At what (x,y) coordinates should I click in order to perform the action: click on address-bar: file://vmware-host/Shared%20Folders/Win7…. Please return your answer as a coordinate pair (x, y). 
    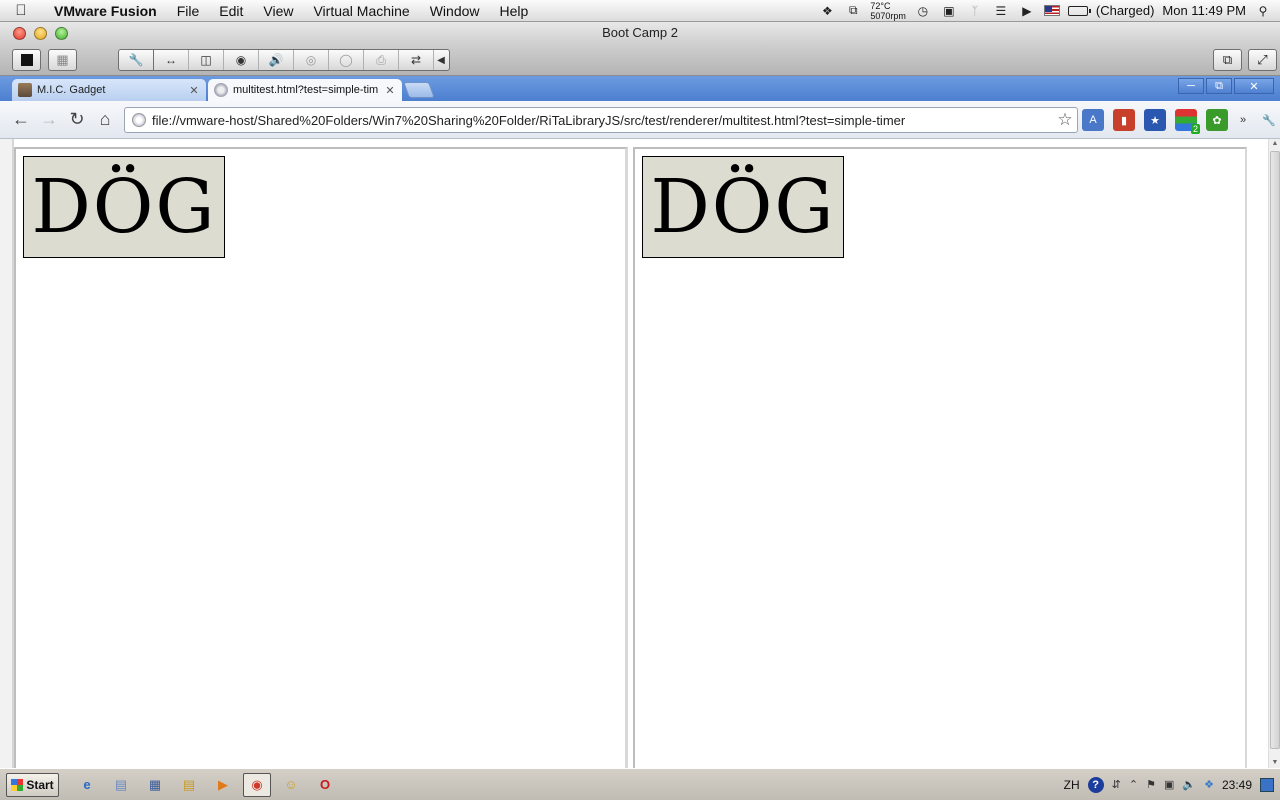
    Looking at the image, I should click on (601, 120).